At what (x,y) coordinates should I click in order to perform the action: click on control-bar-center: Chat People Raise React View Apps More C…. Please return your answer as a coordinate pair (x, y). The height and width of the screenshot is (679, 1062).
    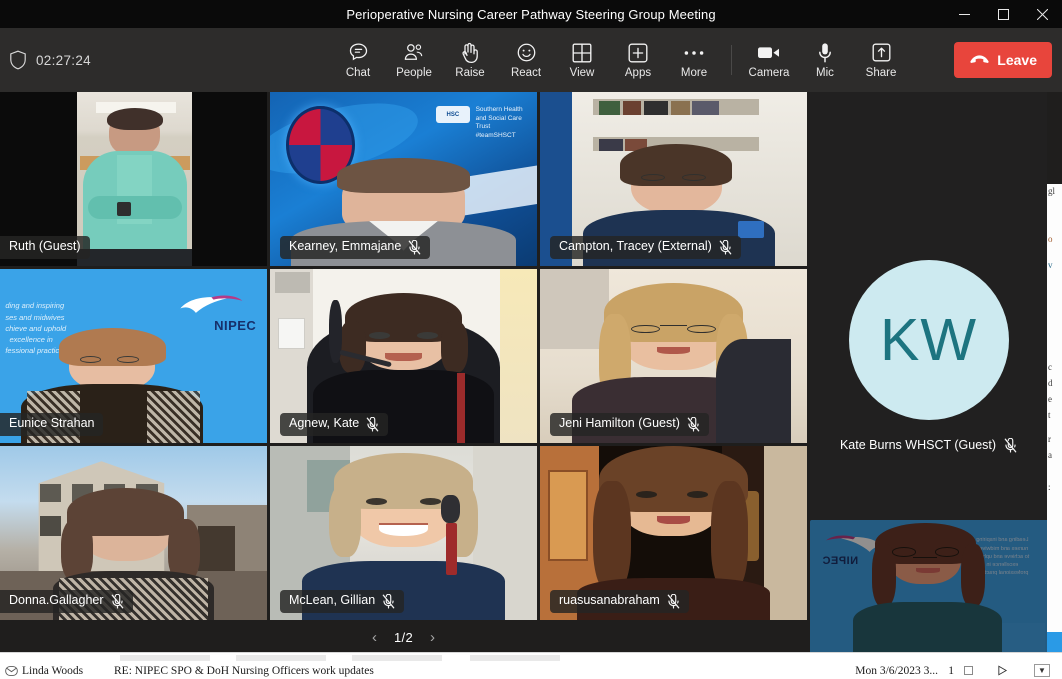
    Looking at the image, I should click on (619, 60).